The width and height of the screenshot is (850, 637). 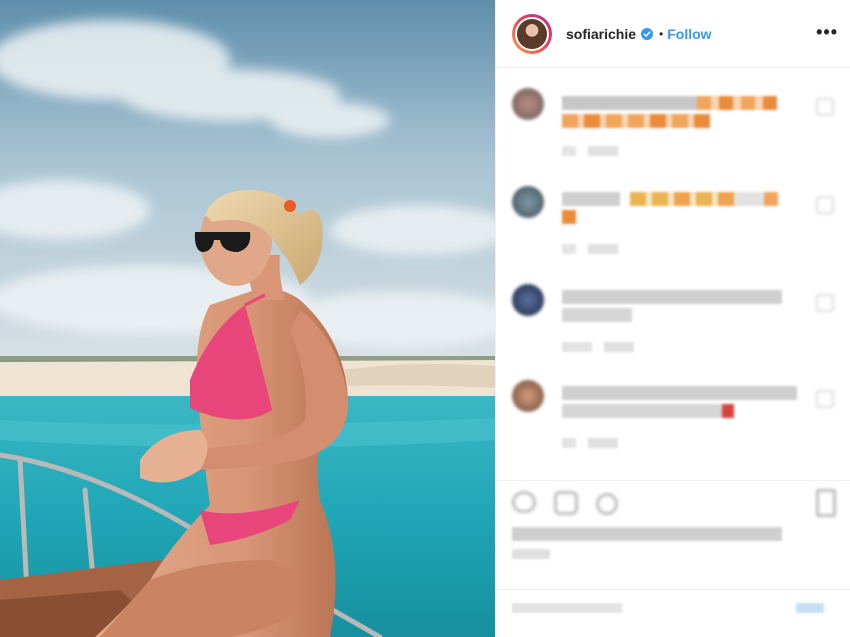 I want to click on share-icon, so click(x=607, y=504).